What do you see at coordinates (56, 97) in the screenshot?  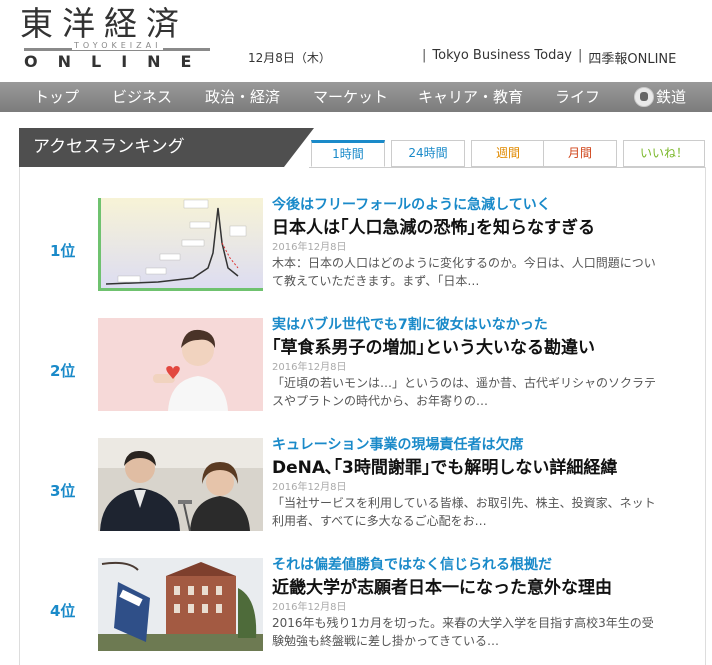 I see `nav-top: トップ` at bounding box center [56, 97].